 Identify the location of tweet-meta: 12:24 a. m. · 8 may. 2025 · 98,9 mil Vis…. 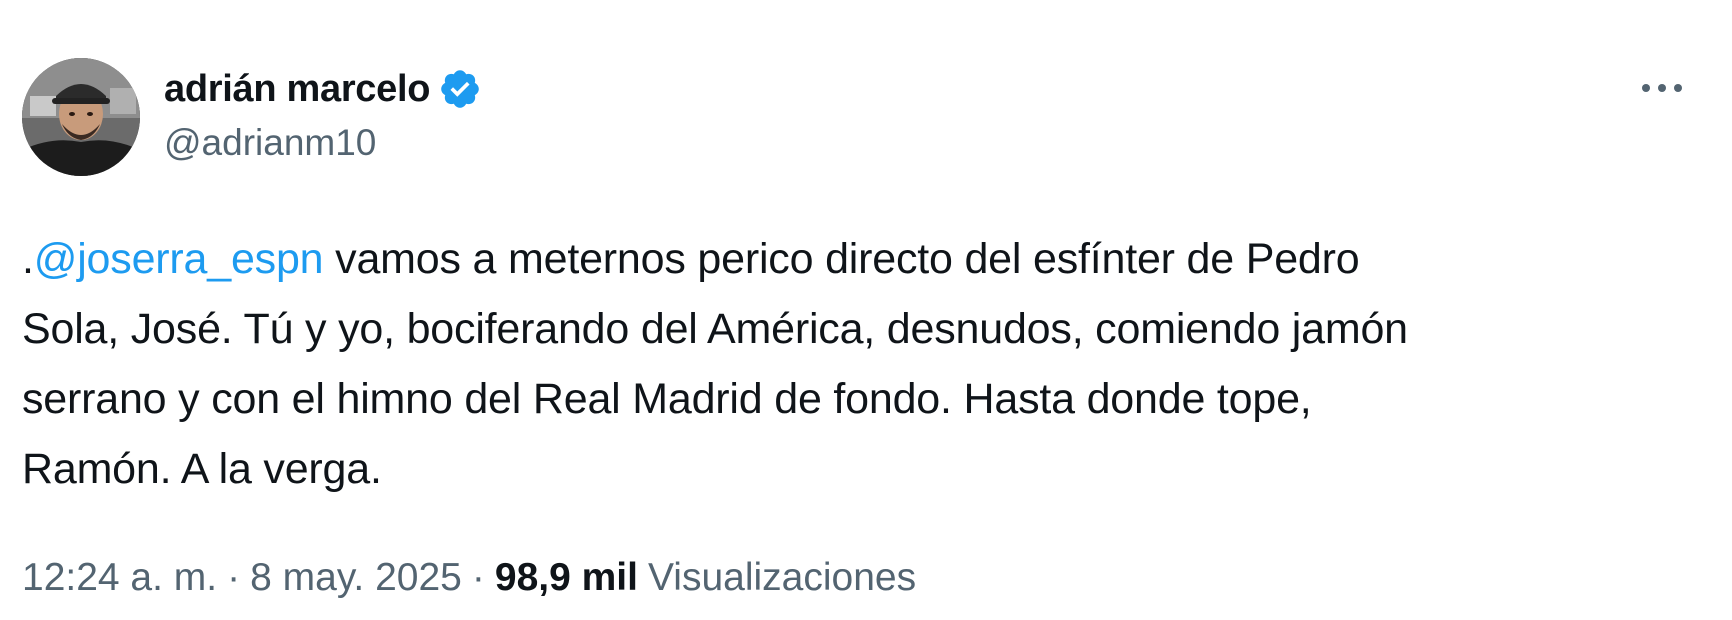
(469, 578).